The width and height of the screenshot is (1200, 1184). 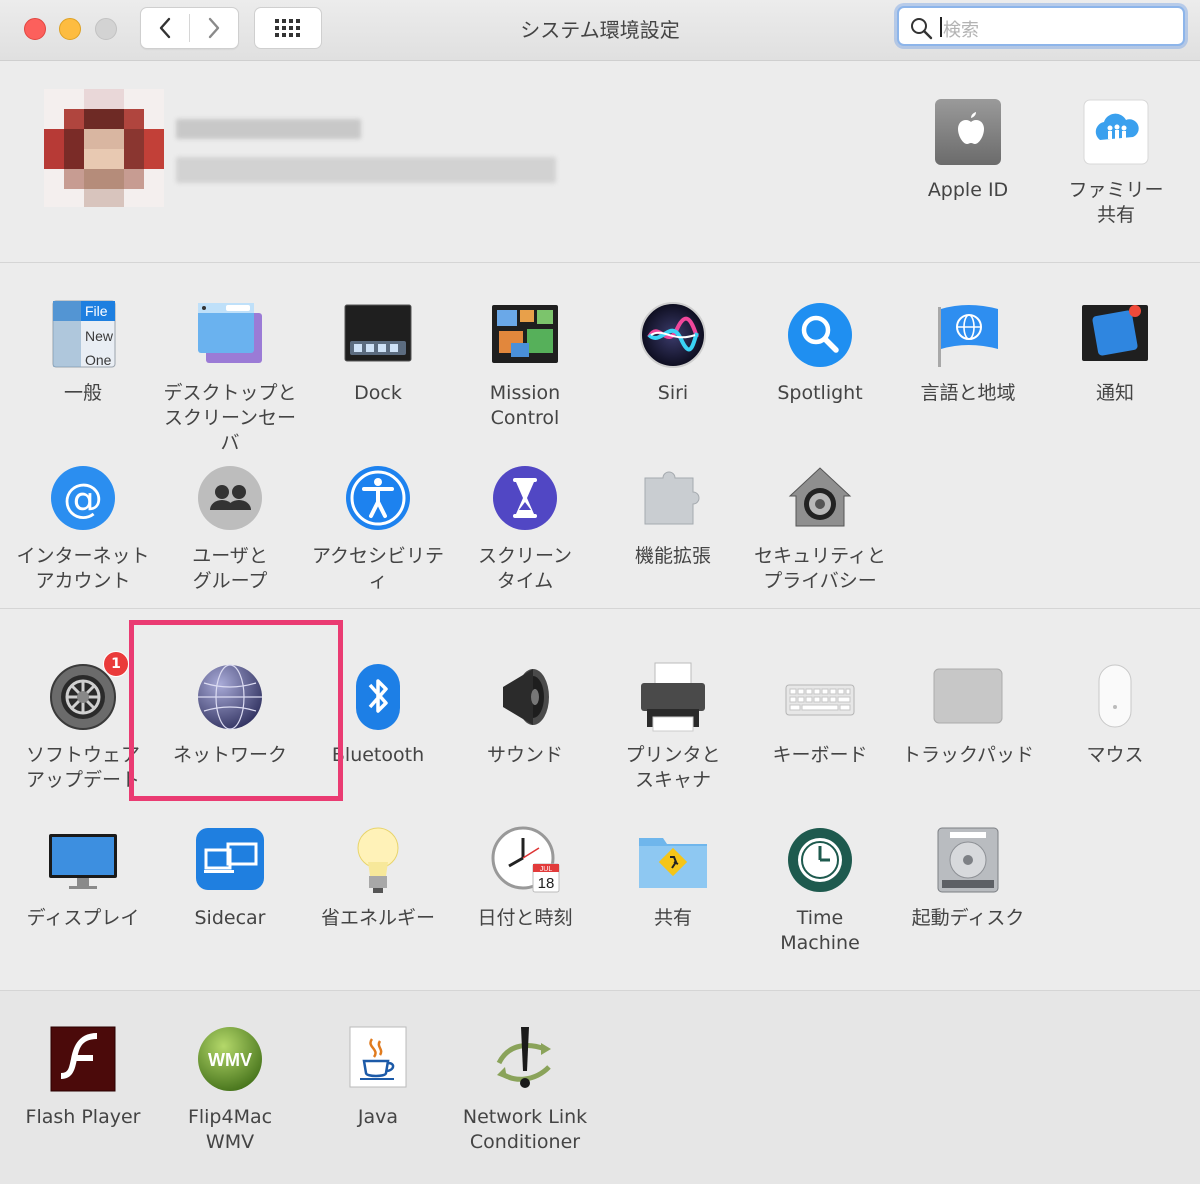 I want to click on forward-button, so click(x=214, y=28).